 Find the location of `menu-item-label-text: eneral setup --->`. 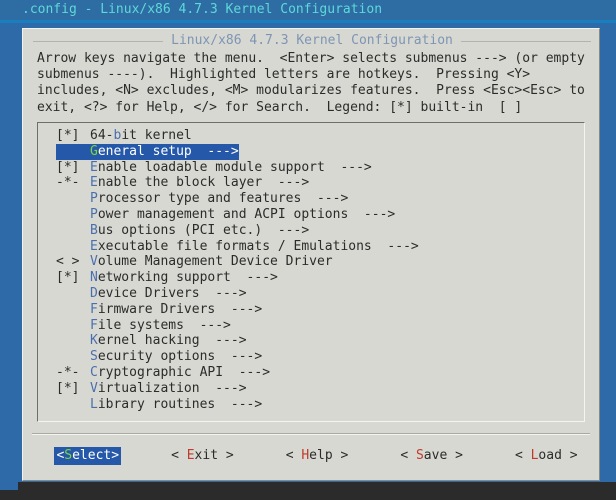

menu-item-label-text: eneral setup ---> is located at coordinates (168, 151).